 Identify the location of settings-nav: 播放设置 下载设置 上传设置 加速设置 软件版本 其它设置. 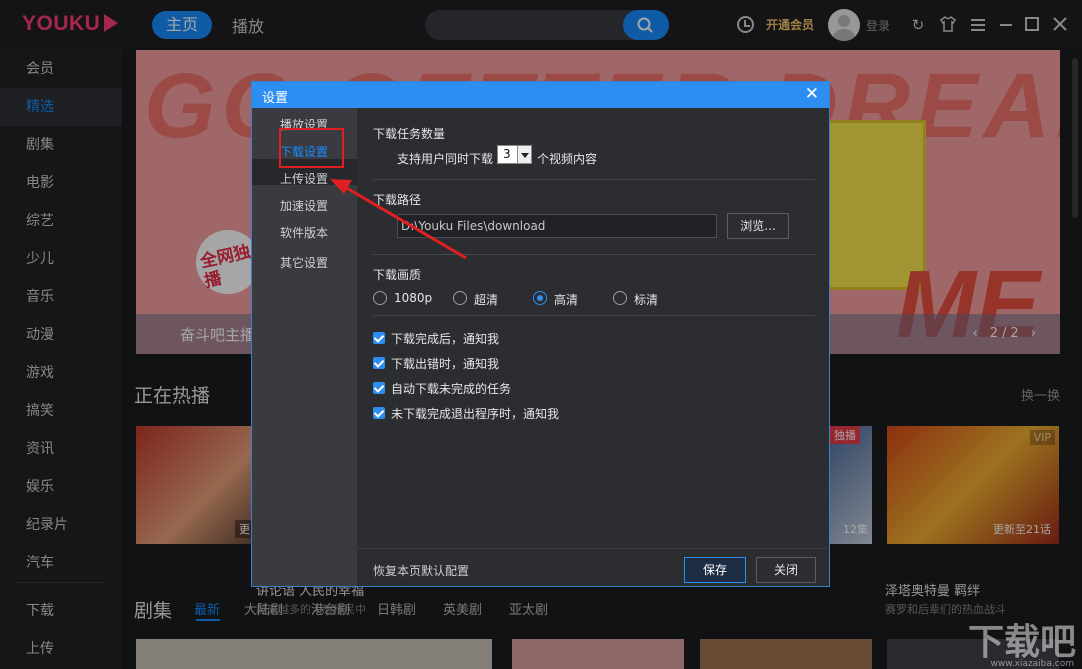
(304, 347).